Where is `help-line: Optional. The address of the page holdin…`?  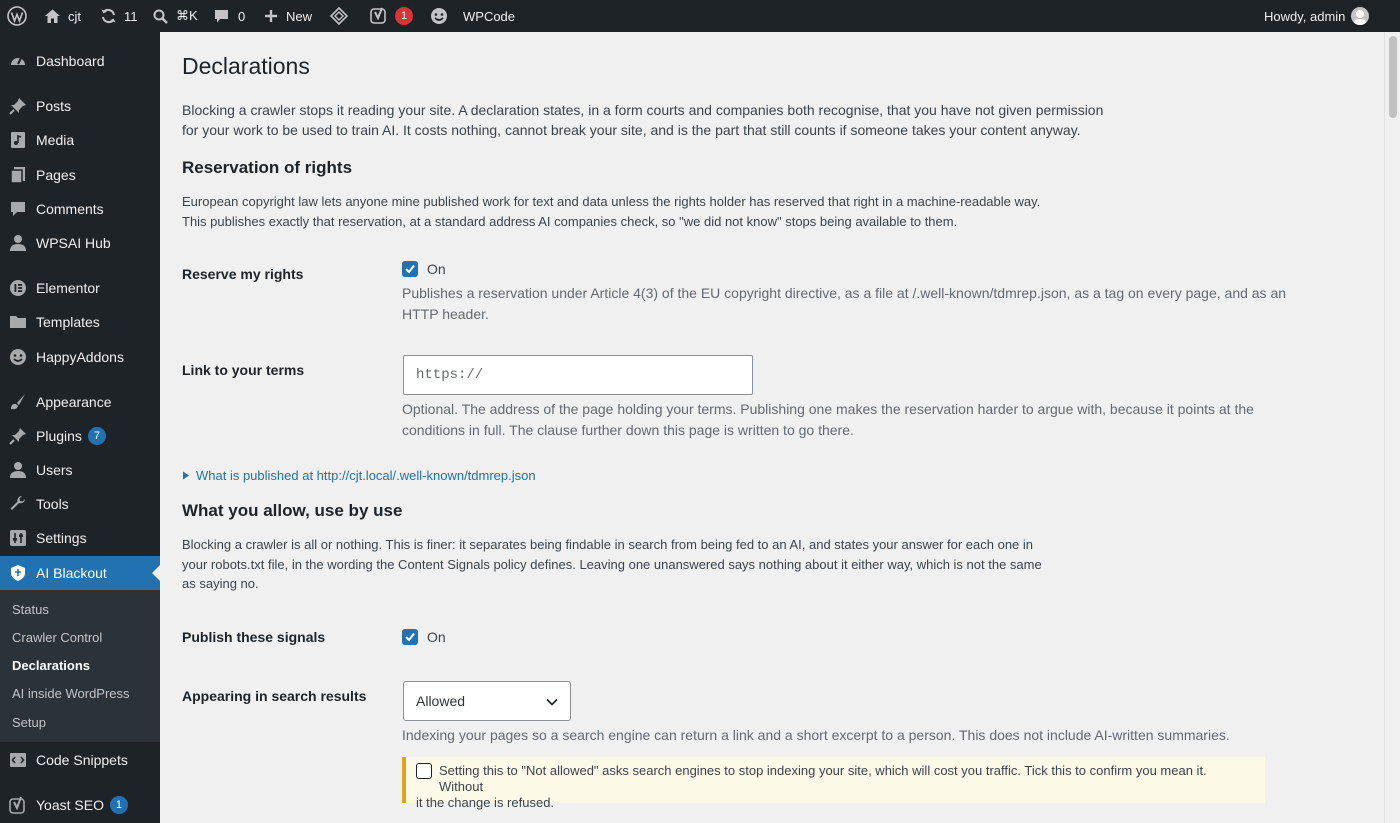 help-line: Optional. The address of the page holdin… is located at coordinates (828, 409).